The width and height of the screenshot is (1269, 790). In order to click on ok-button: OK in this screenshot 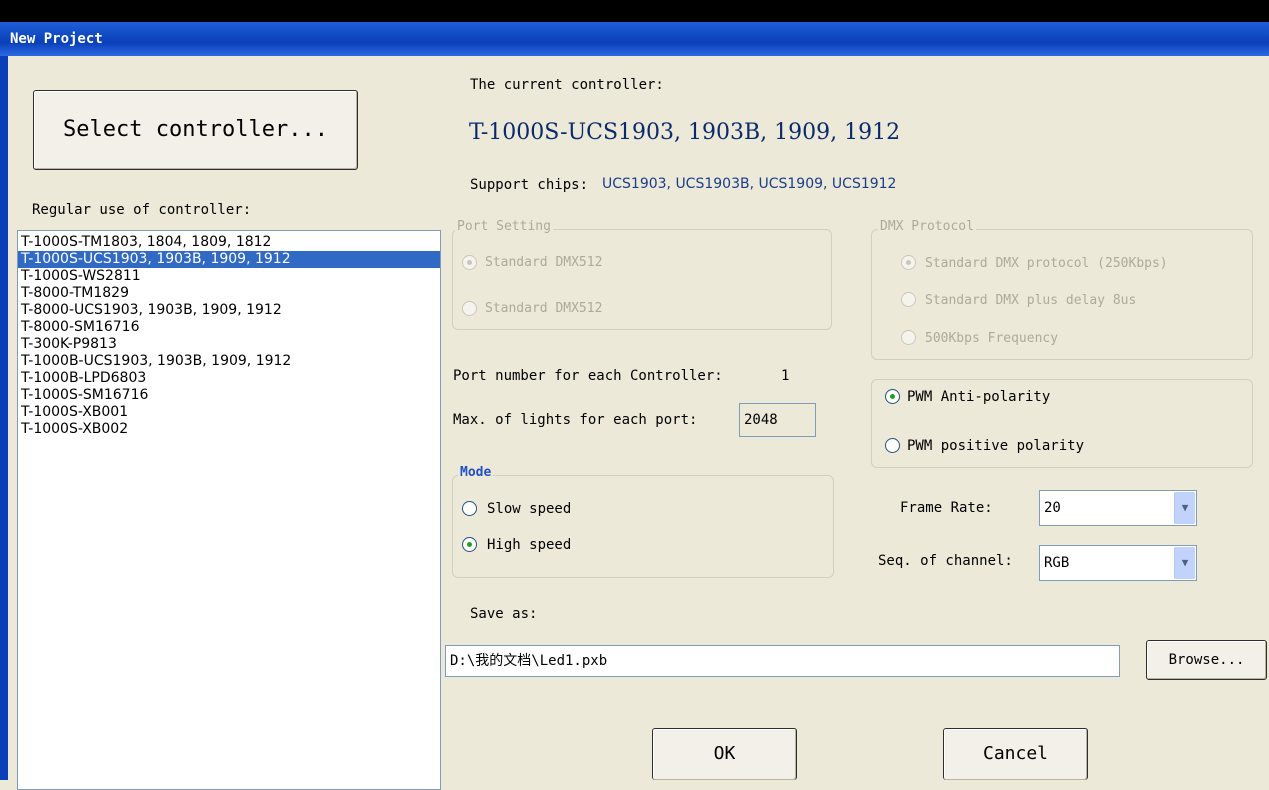, I will do `click(724, 754)`.